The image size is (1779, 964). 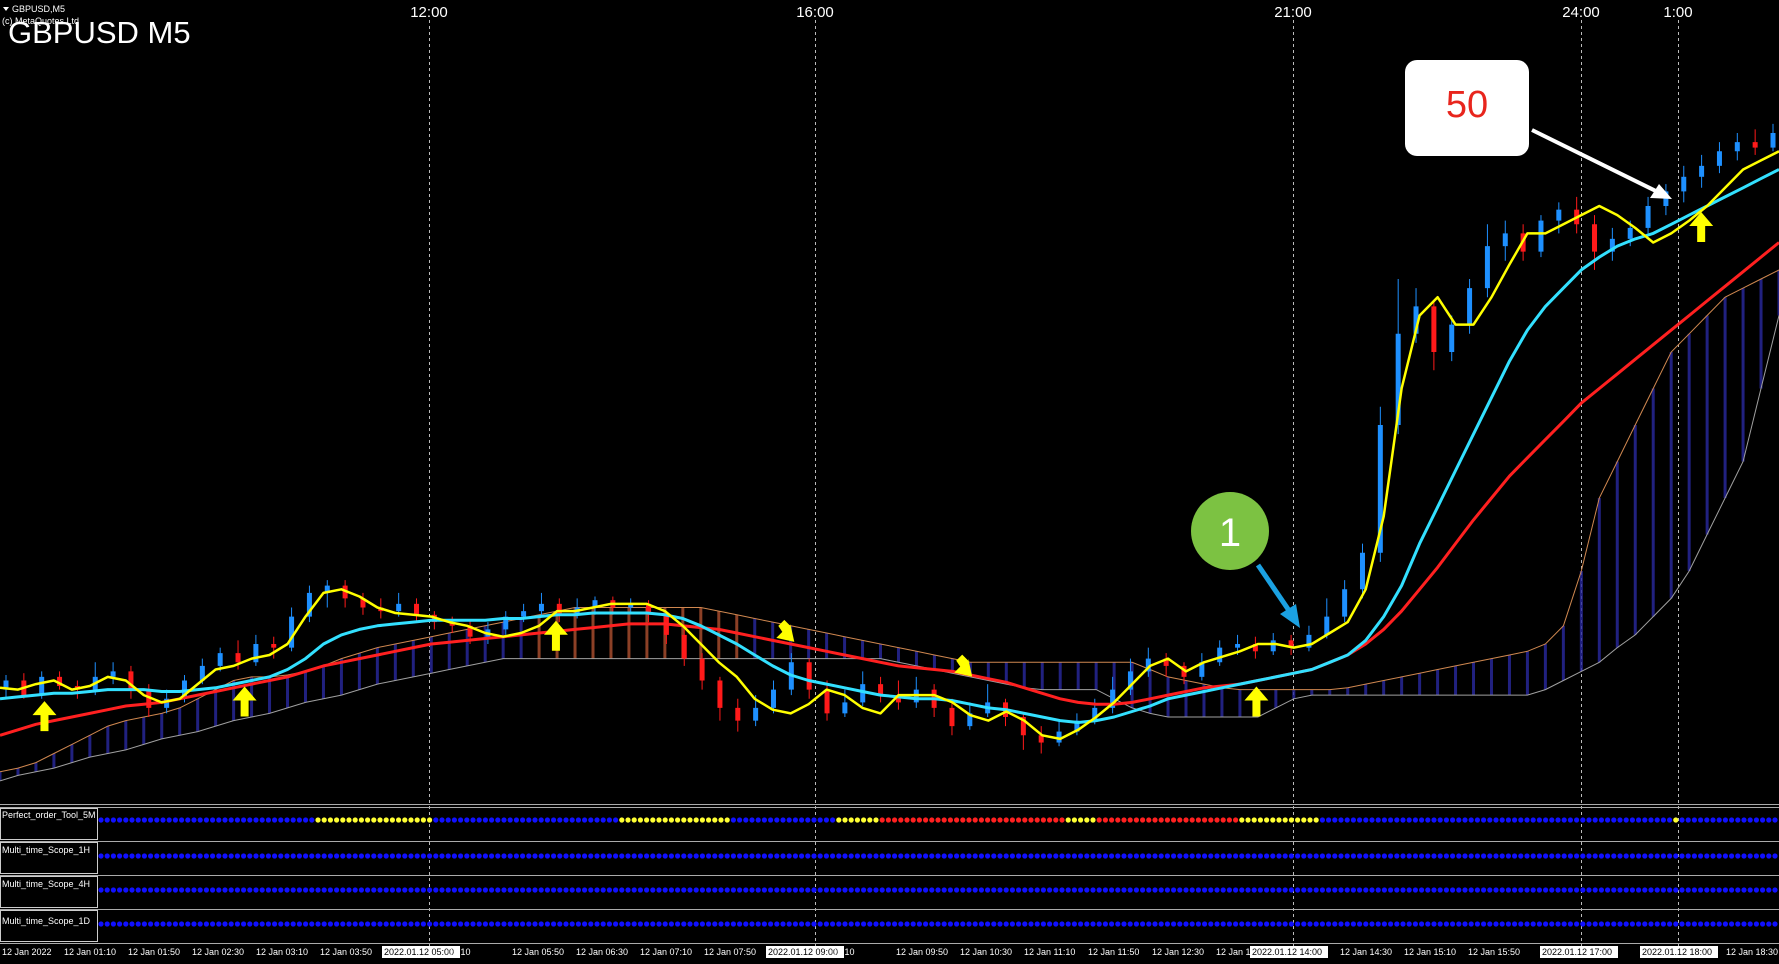 I want to click on bottom-time-label: 12 Jan 14:30, so click(x=1366, y=952).